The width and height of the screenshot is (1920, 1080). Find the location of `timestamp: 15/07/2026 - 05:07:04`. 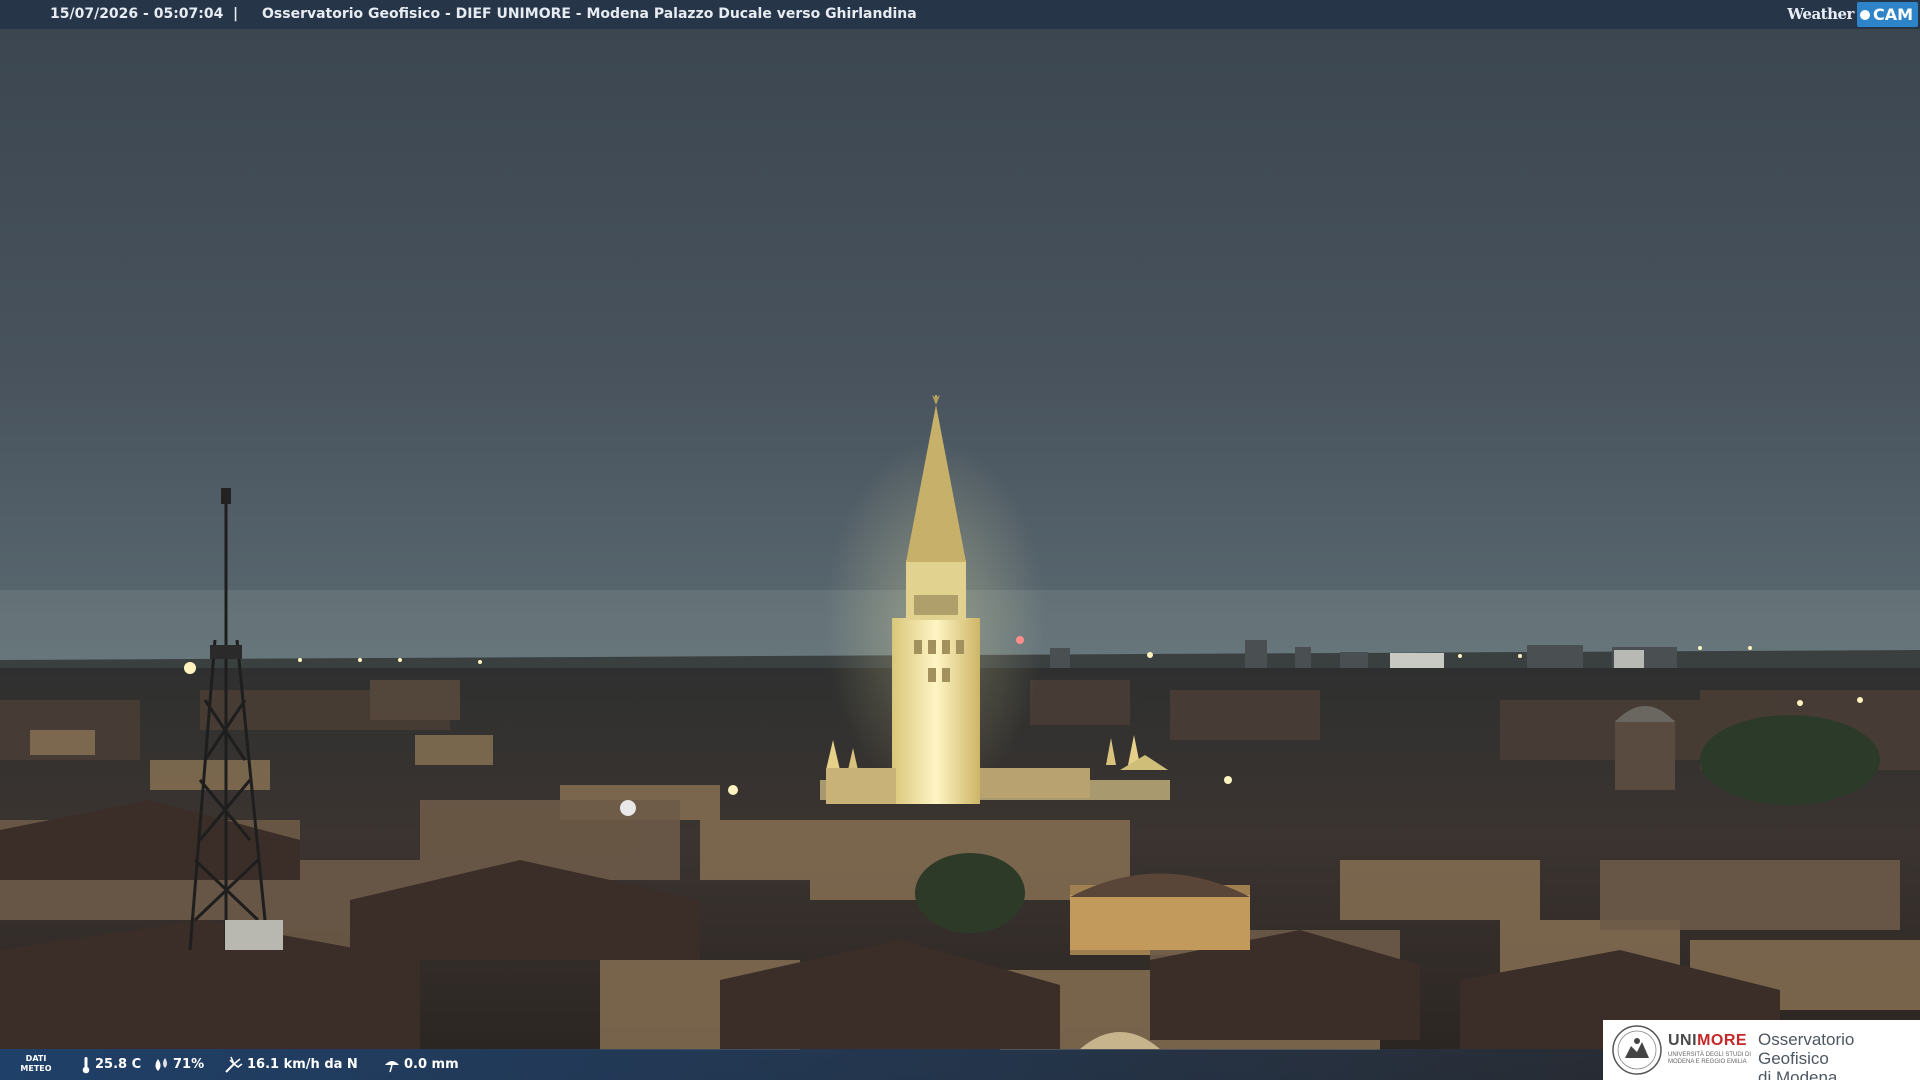

timestamp: 15/07/2026 - 05:07:04 is located at coordinates (137, 14).